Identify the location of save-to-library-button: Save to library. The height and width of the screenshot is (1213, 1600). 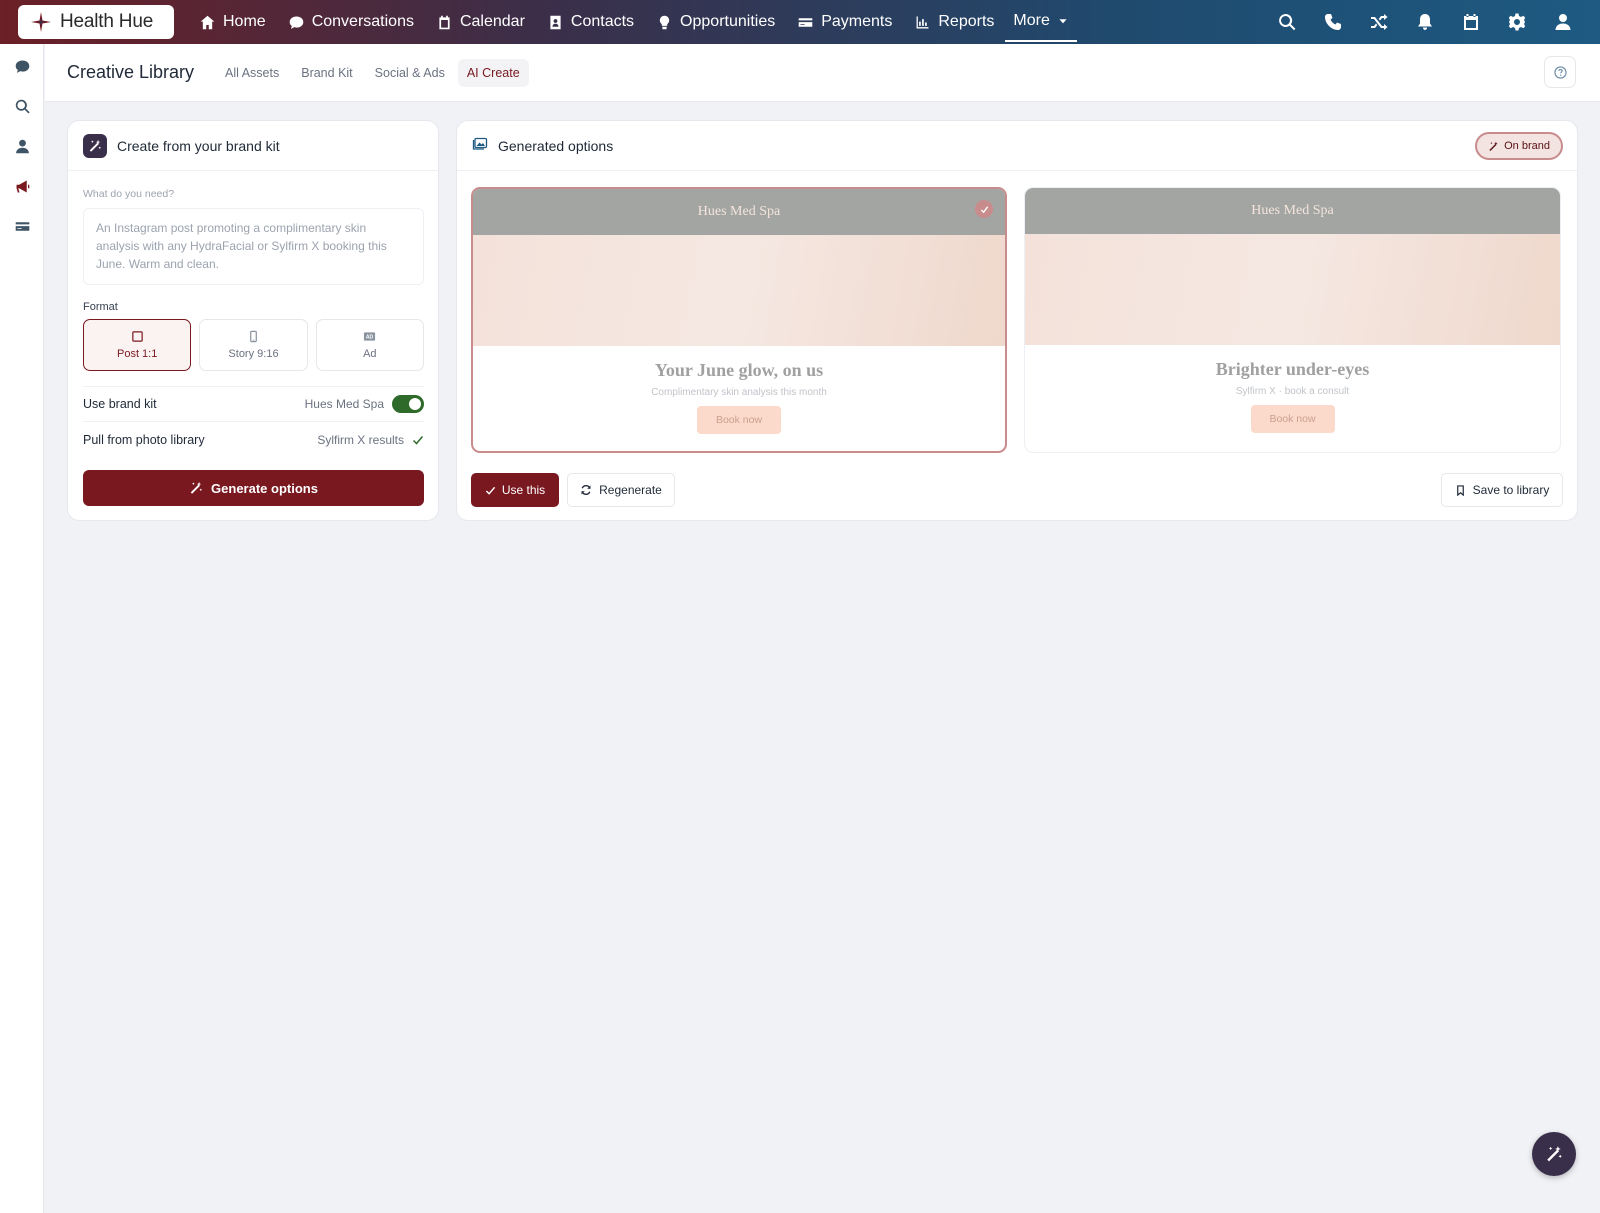
(1502, 490).